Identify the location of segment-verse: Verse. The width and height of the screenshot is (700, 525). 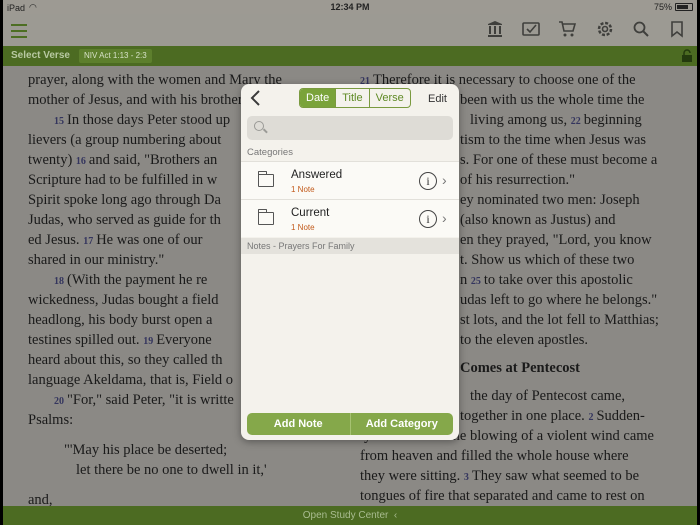
(389, 98).